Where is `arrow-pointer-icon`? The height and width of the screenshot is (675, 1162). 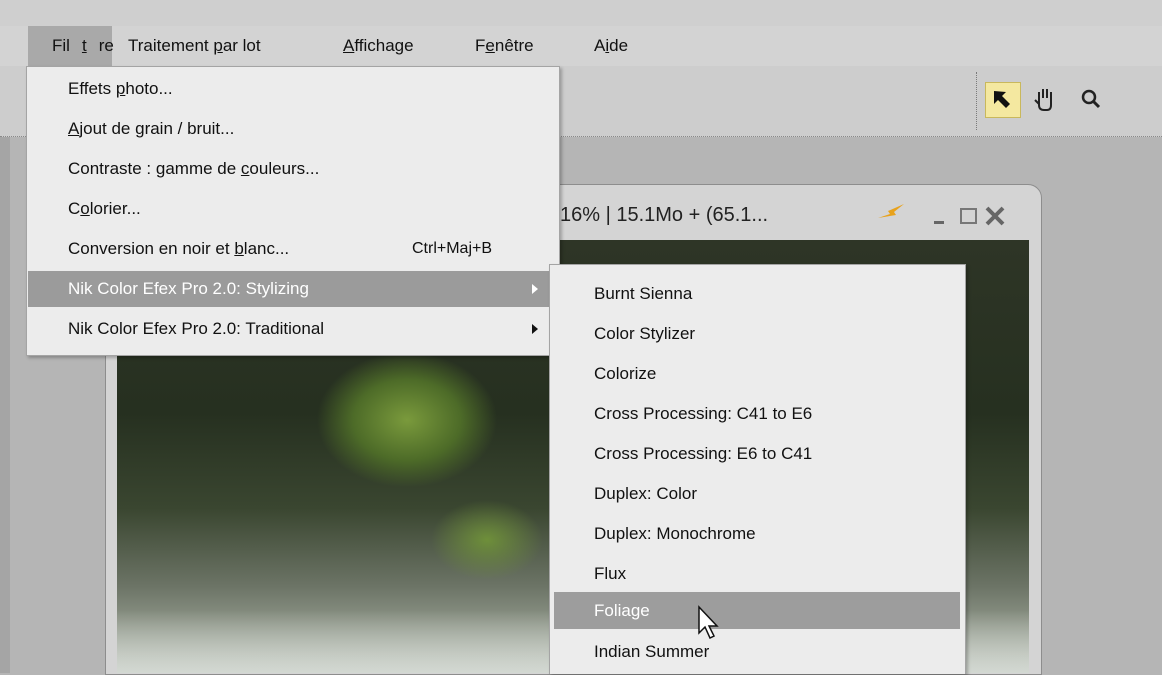 arrow-pointer-icon is located at coordinates (1003, 100).